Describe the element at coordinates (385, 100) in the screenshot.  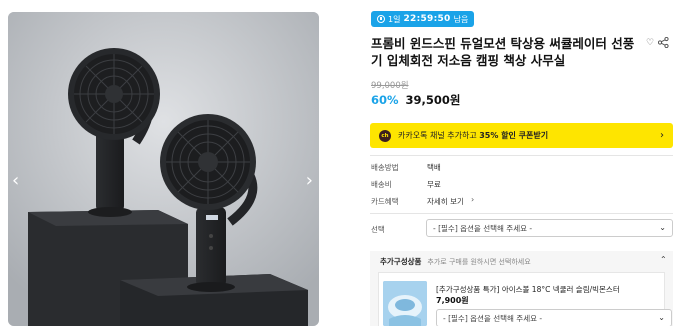
I see `discount-rate: 60%` at that location.